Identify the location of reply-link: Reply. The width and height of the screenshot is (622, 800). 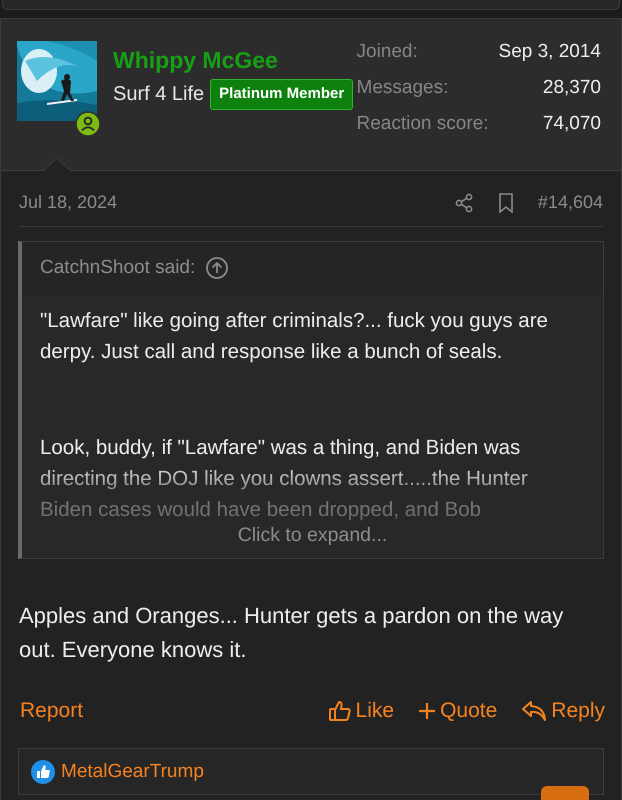
(563, 710).